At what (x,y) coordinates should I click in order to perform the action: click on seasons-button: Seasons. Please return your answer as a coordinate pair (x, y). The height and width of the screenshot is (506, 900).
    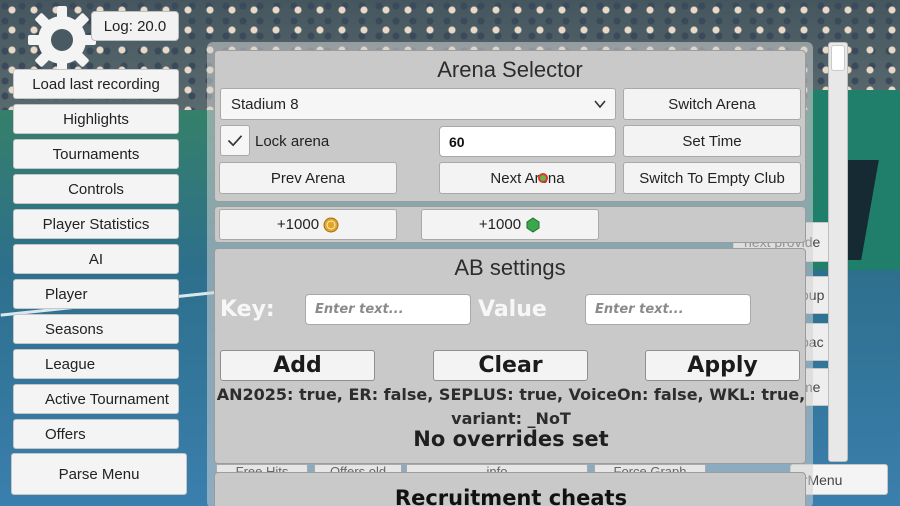
    Looking at the image, I should click on (96, 329).